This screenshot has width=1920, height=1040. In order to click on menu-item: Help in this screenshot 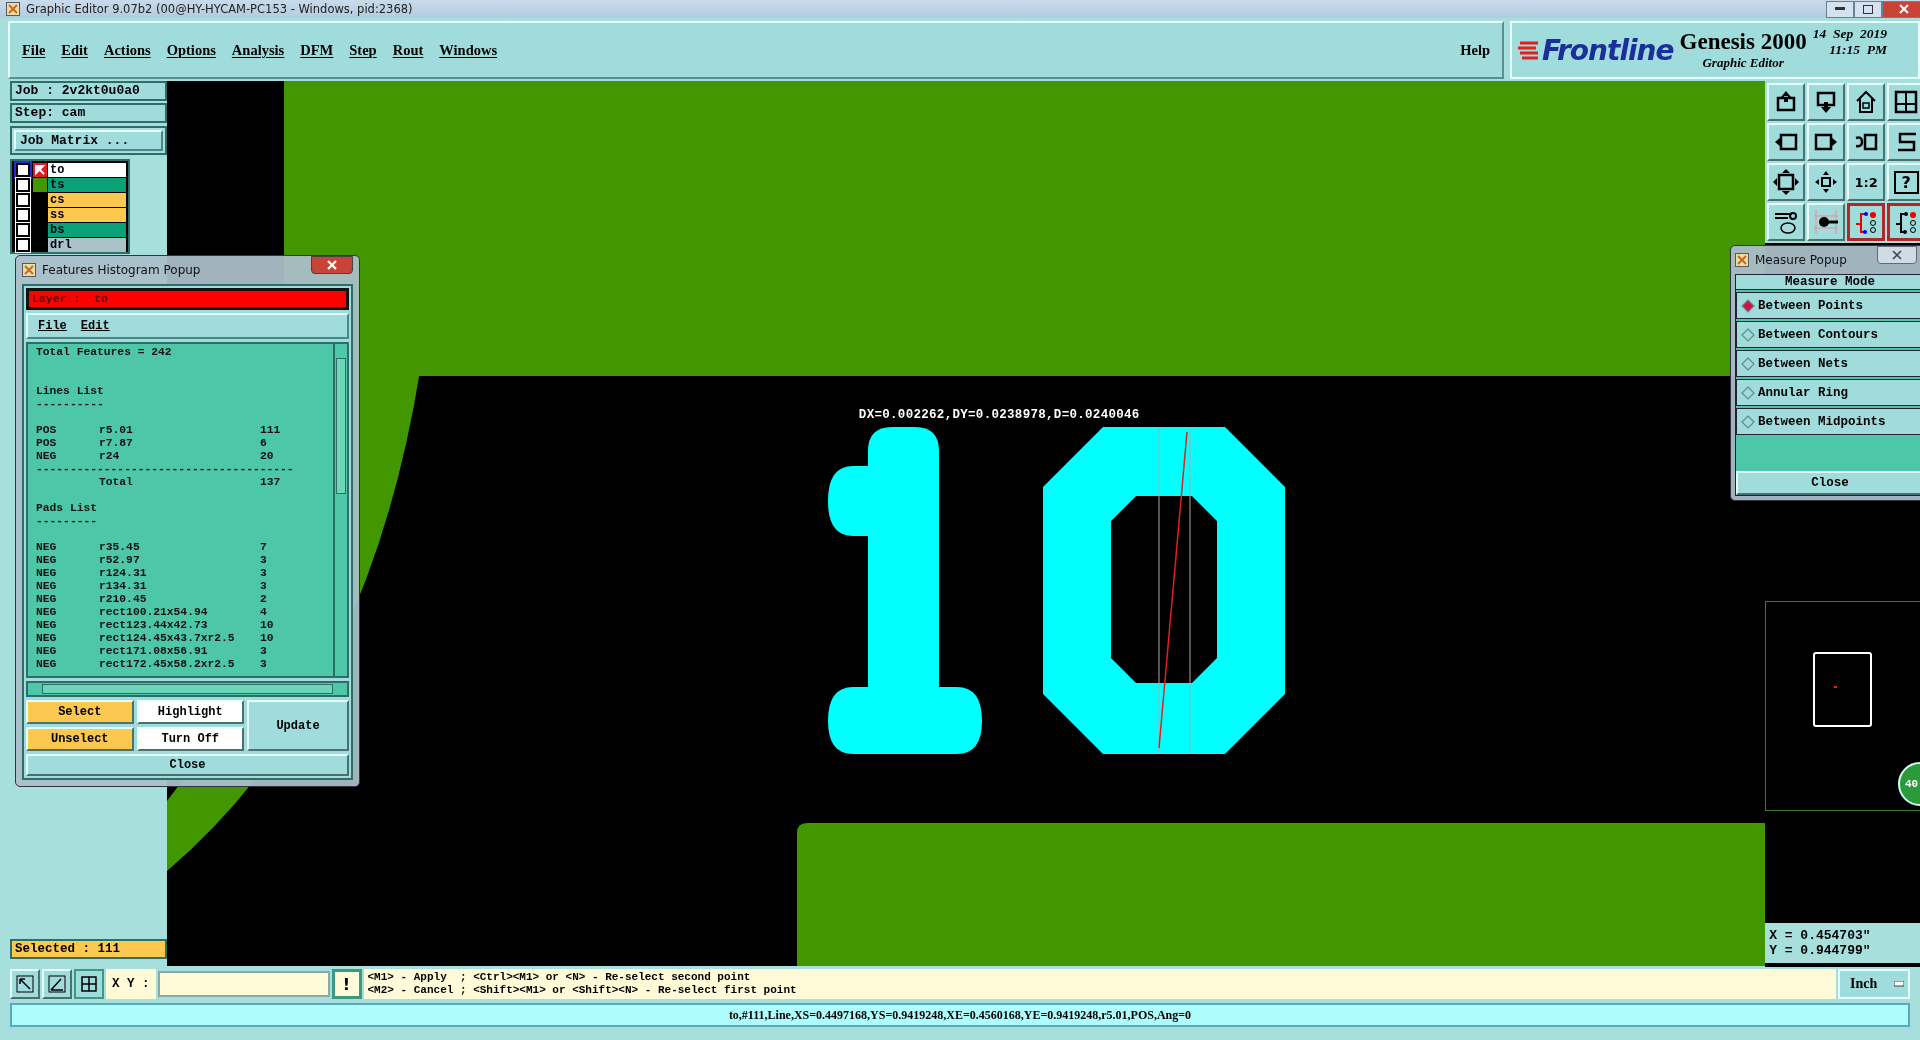, I will do `click(1475, 50)`.